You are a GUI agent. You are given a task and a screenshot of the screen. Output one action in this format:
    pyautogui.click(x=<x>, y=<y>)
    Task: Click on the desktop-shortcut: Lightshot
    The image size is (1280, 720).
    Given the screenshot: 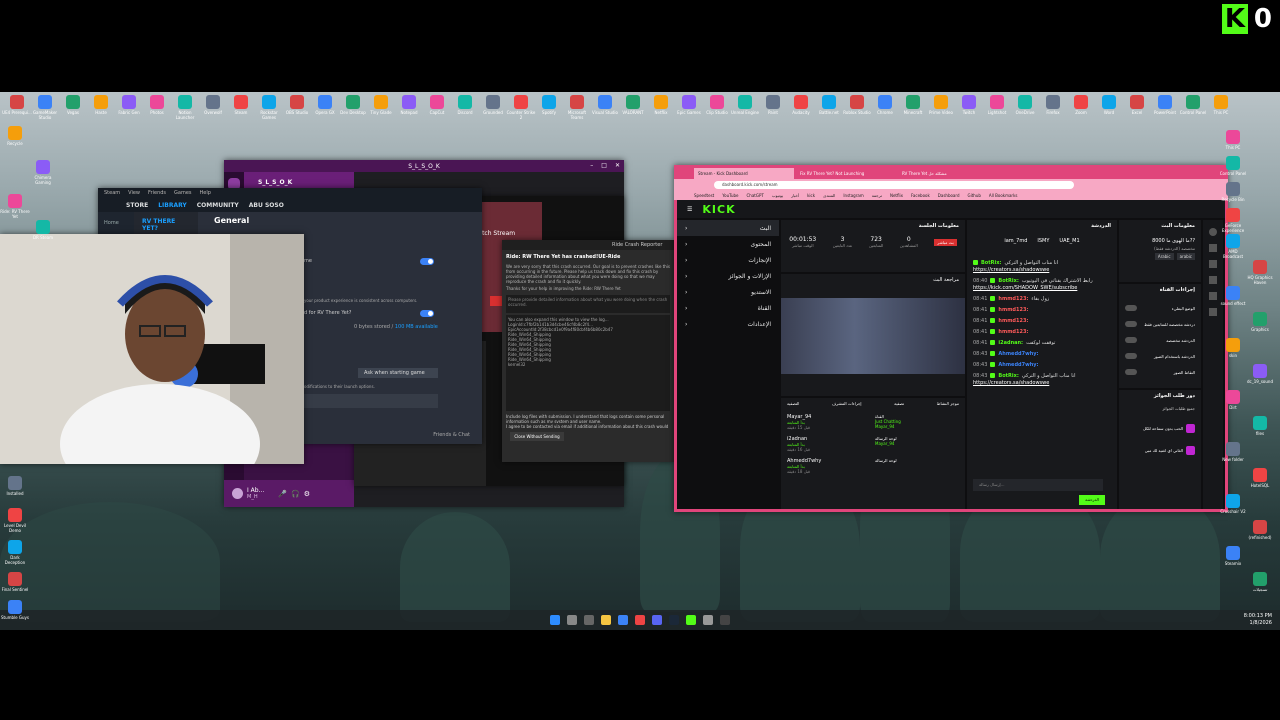 What is the action you would take?
    pyautogui.click(x=997, y=107)
    